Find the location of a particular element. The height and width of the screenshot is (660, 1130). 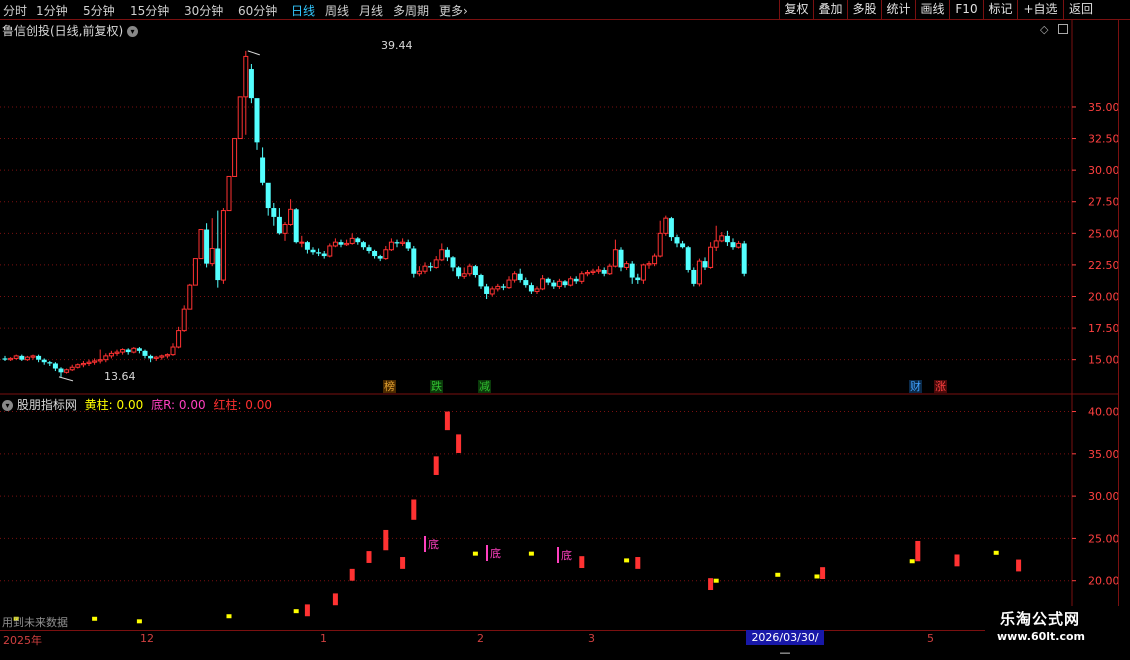

period-tab-daily: 日线 is located at coordinates (303, 10).